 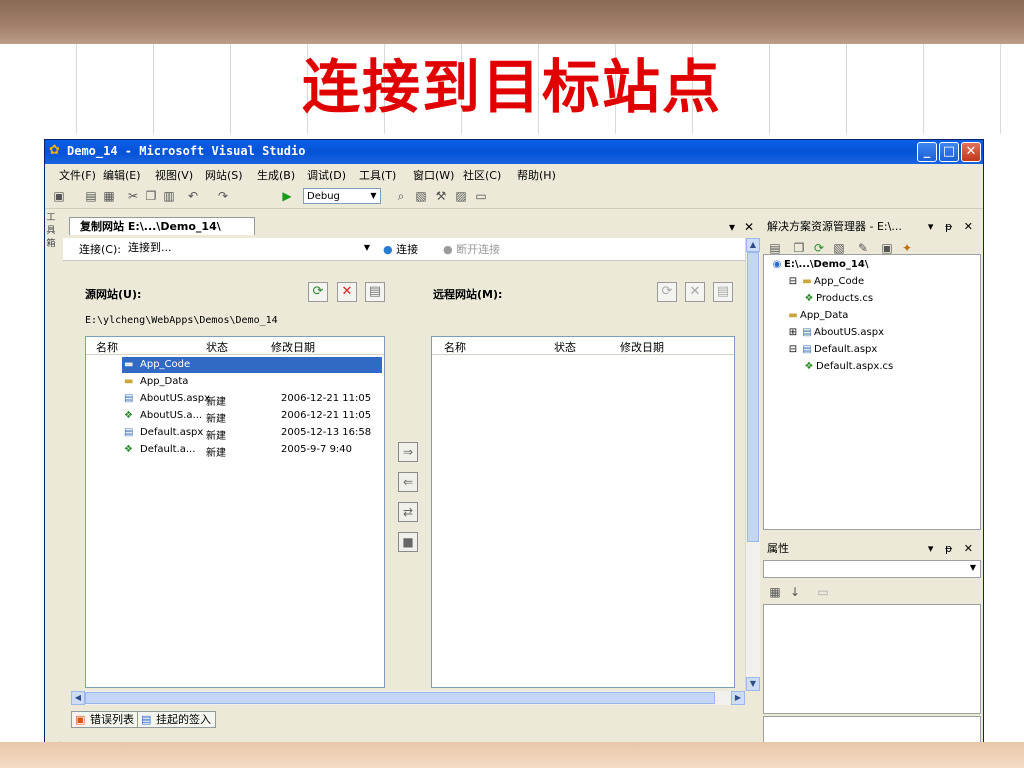 I want to click on expand-icon: ⊞, so click(x=793, y=333).